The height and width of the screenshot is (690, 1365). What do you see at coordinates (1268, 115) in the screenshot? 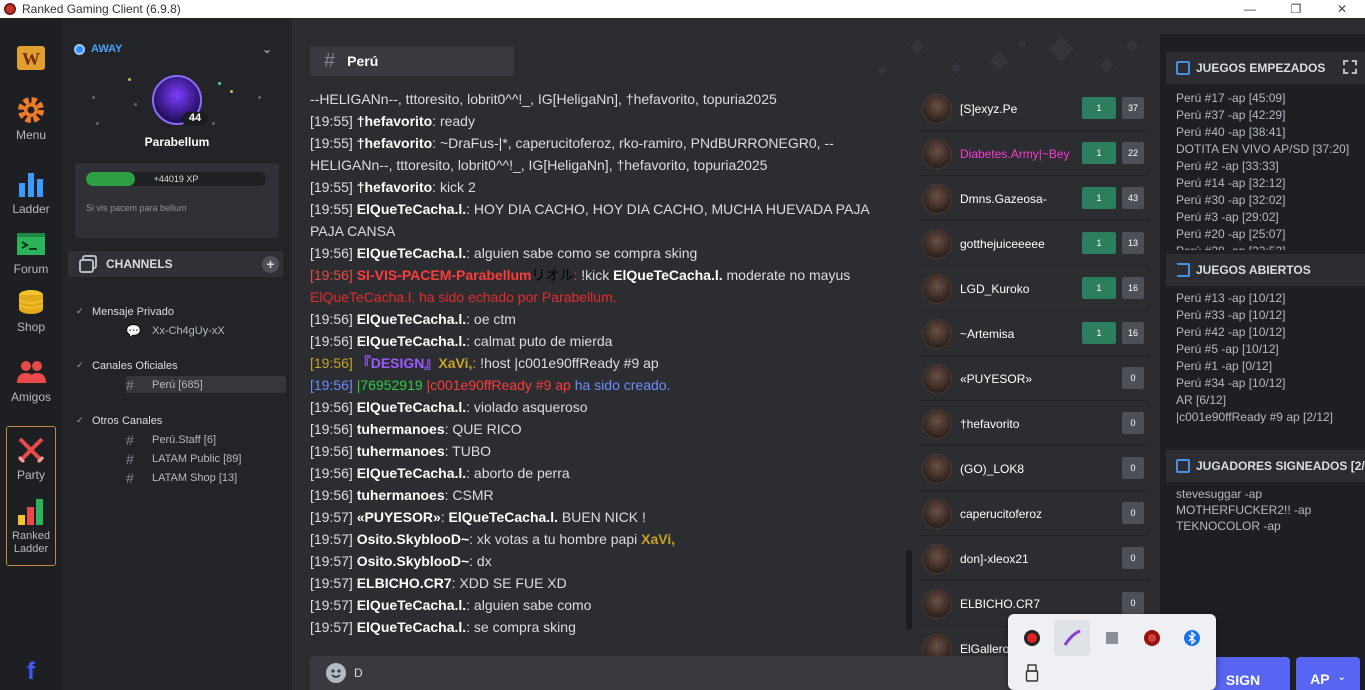
I see `game-list-item: Perú #37 -ap [42:29]` at bounding box center [1268, 115].